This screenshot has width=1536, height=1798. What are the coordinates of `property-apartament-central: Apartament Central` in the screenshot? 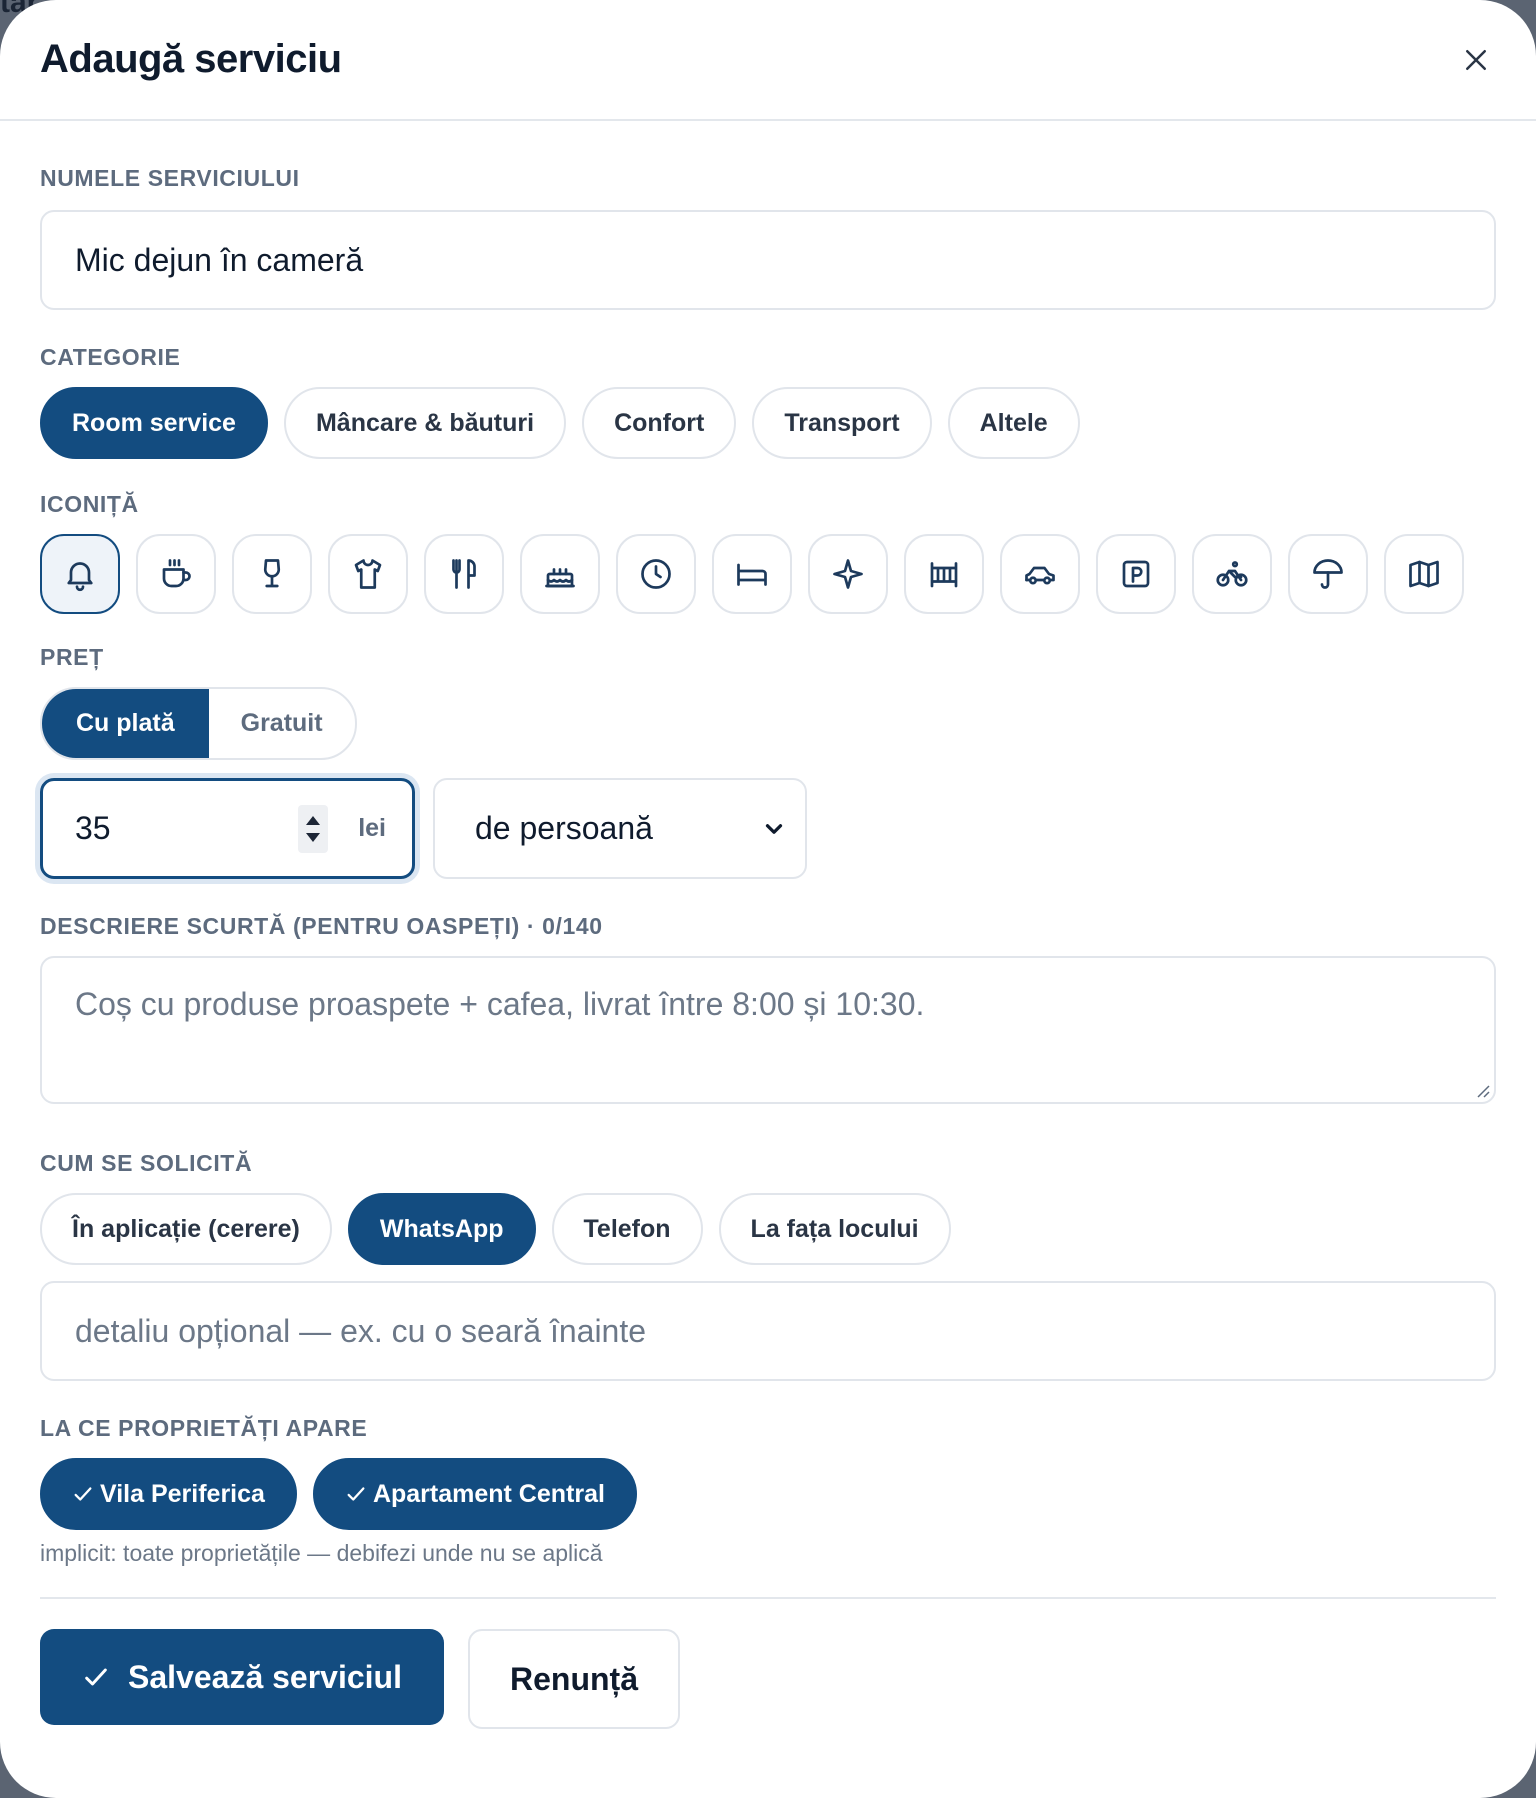 It's located at (474, 1494).